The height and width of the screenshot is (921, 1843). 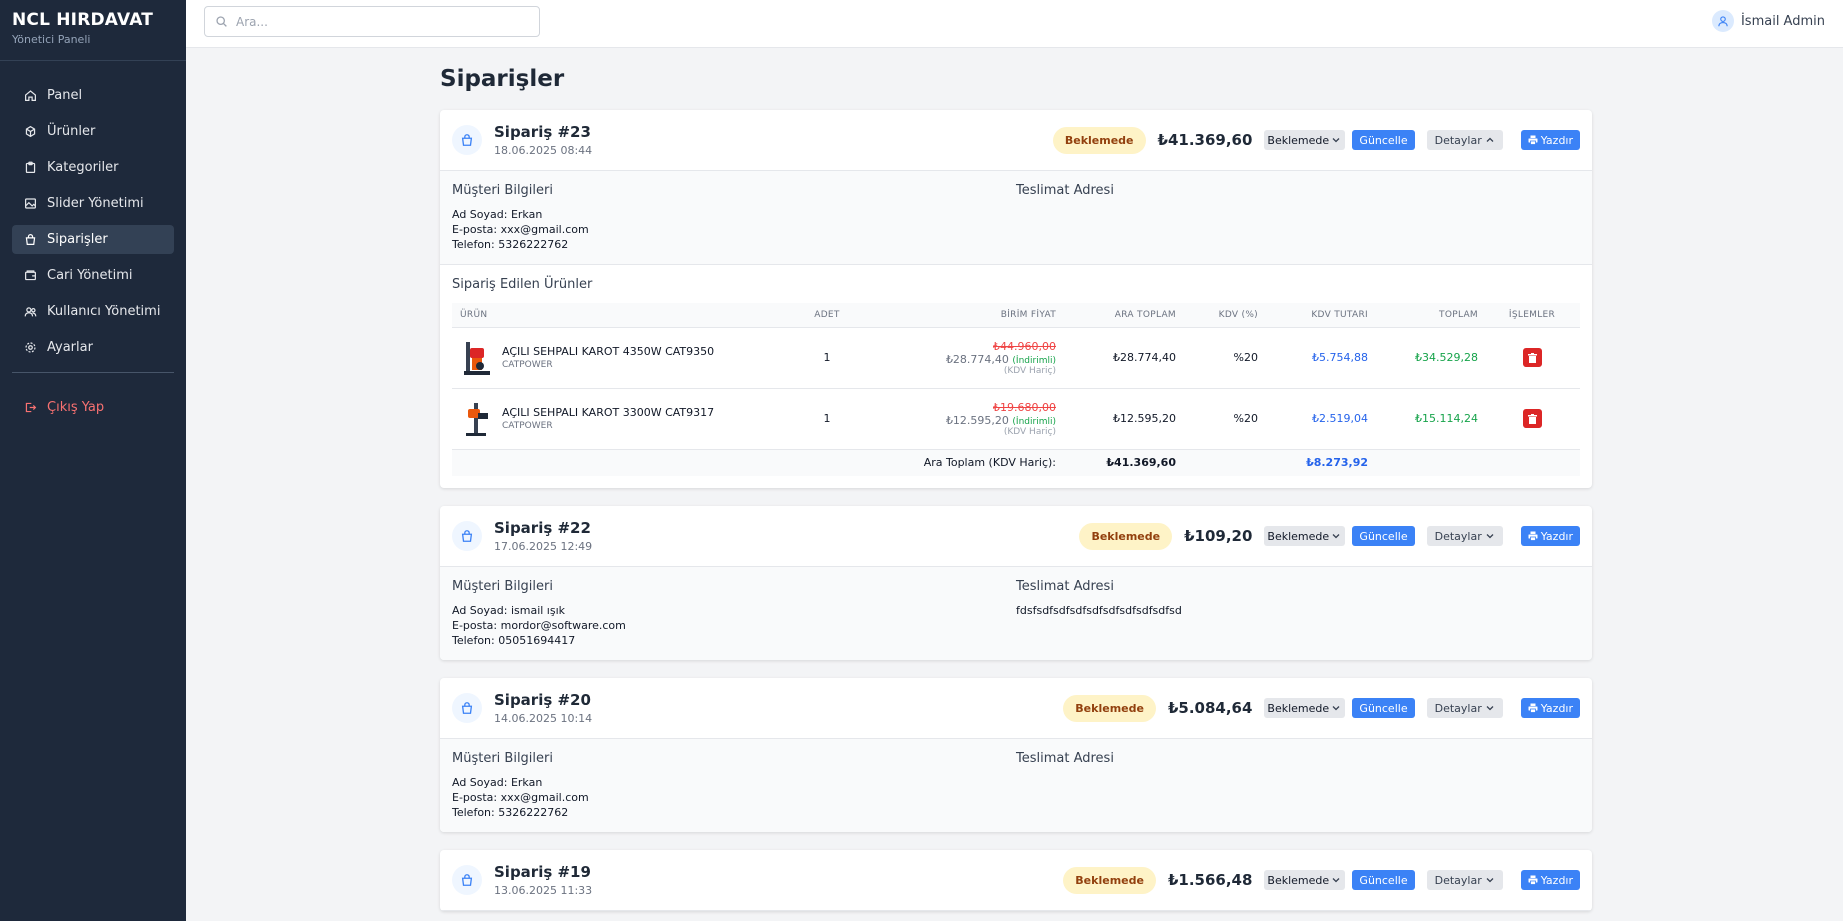 I want to click on clipboard-icon, so click(x=30, y=167).